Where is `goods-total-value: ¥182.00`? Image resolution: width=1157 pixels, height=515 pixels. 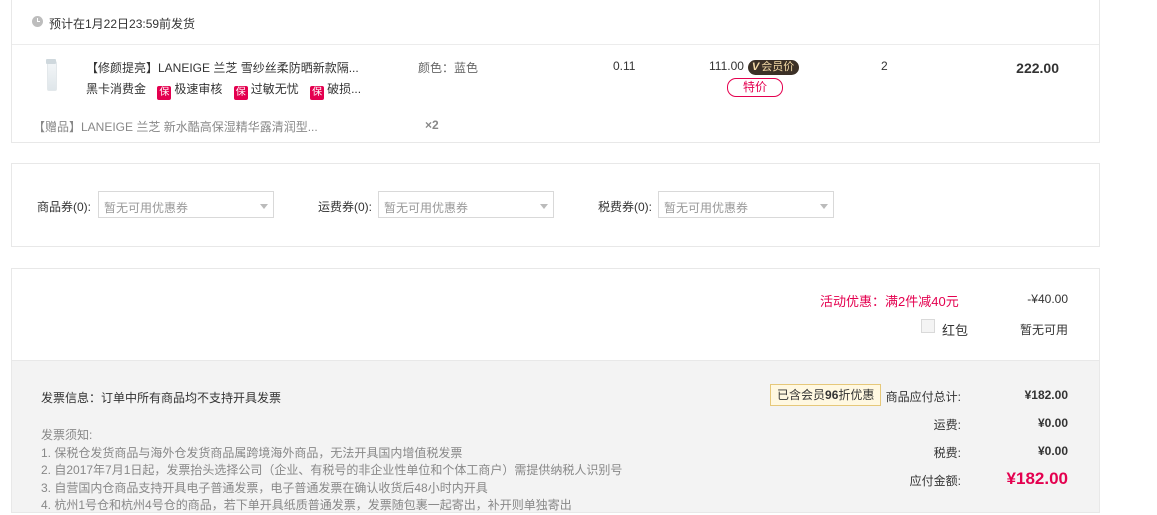
goods-total-value: ¥182.00 is located at coordinates (1046, 395).